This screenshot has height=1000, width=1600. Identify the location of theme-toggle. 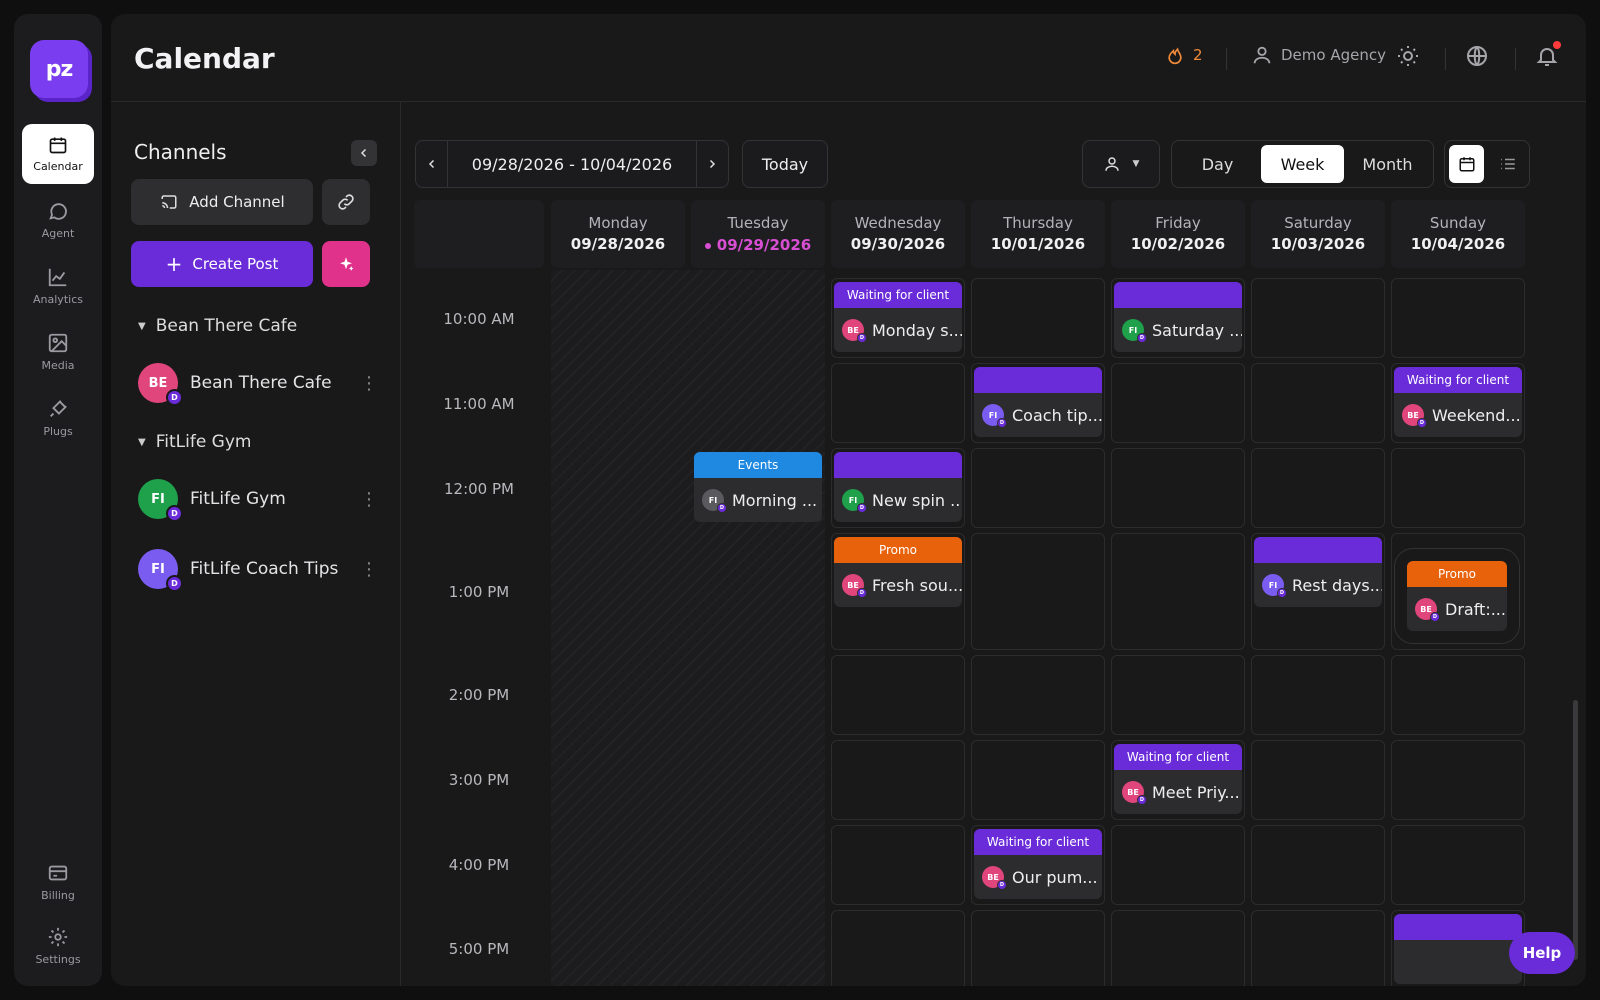
(1408, 56).